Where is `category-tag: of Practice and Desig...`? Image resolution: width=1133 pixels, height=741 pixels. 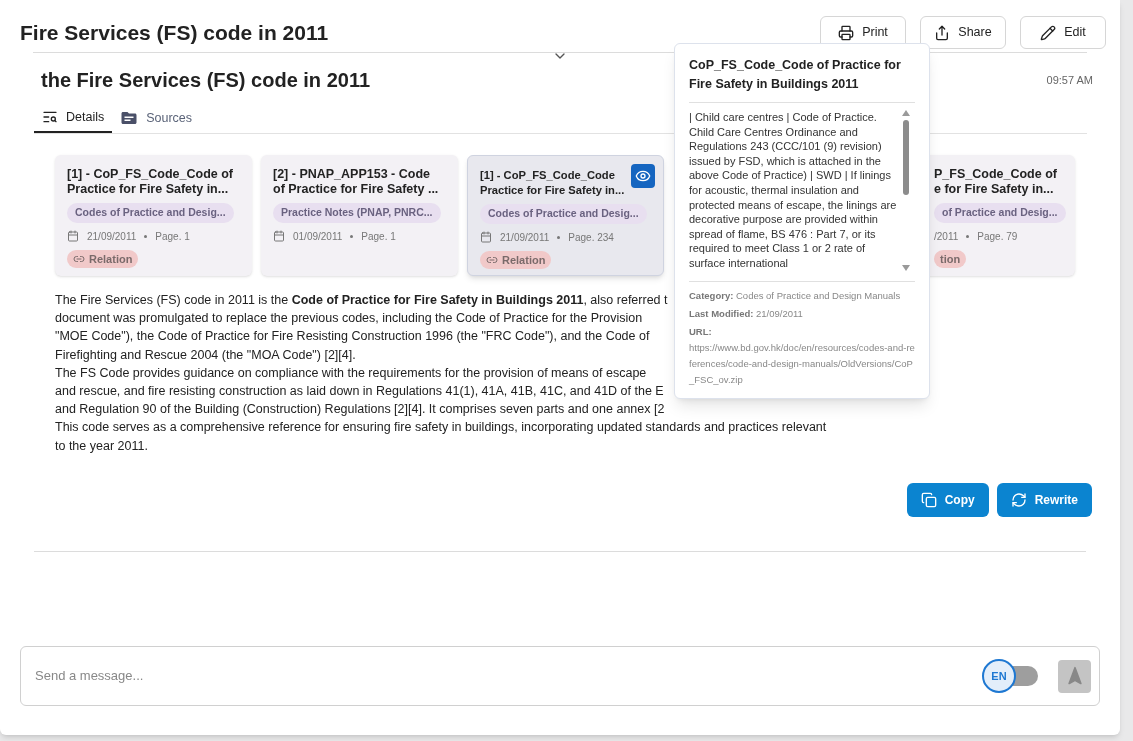
category-tag: of Practice and Desig... is located at coordinates (1000, 213).